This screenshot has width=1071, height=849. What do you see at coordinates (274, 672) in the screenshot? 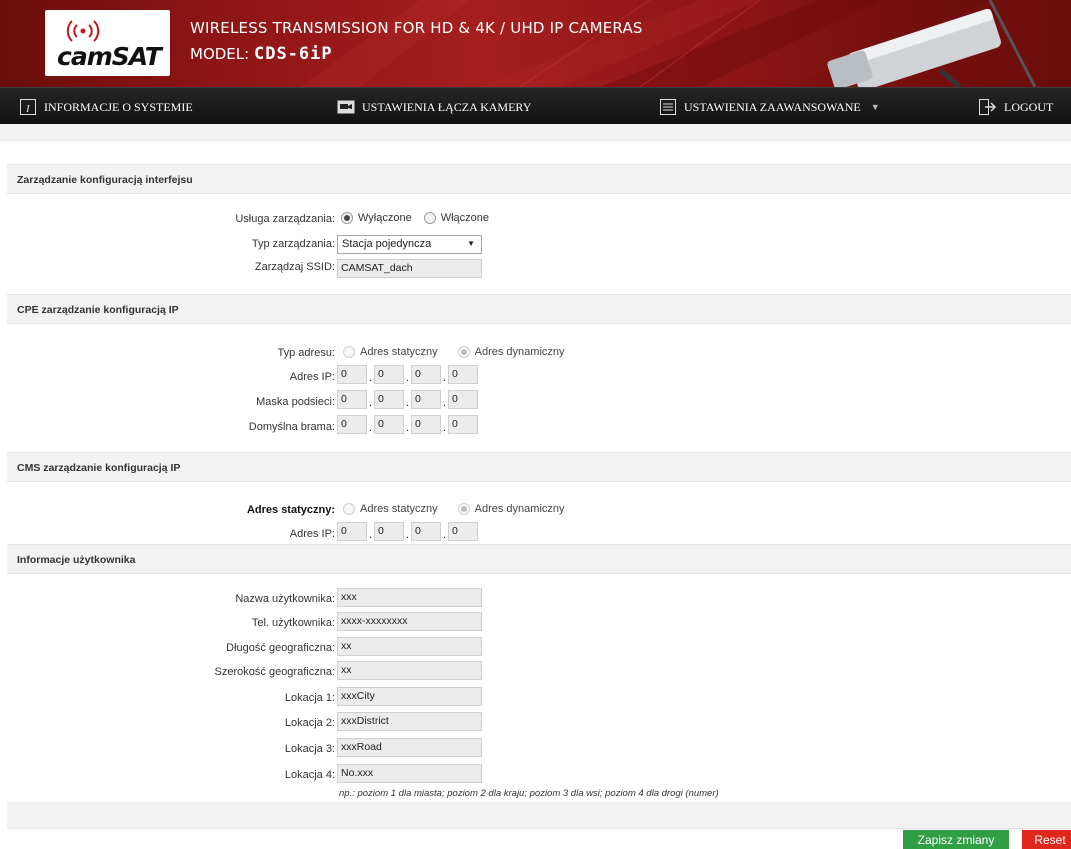
I see `latitude-label: Szerokość geograficzna:` at bounding box center [274, 672].